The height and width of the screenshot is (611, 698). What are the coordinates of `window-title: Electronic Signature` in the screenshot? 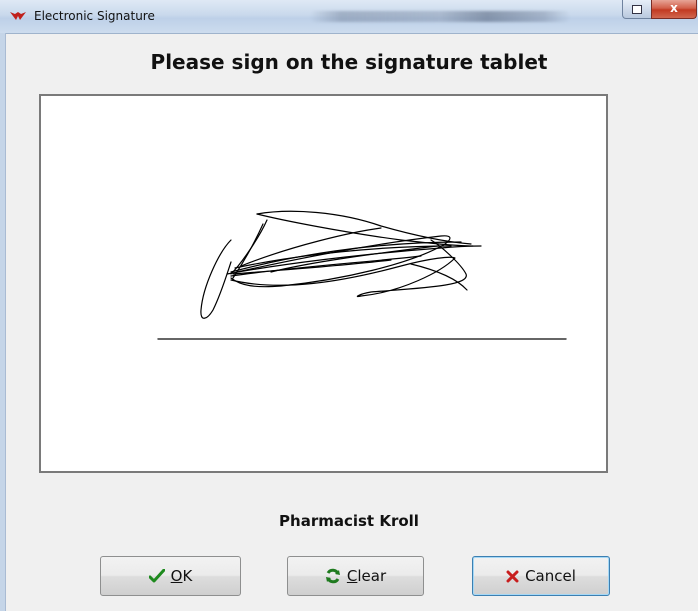 It's located at (94, 16).